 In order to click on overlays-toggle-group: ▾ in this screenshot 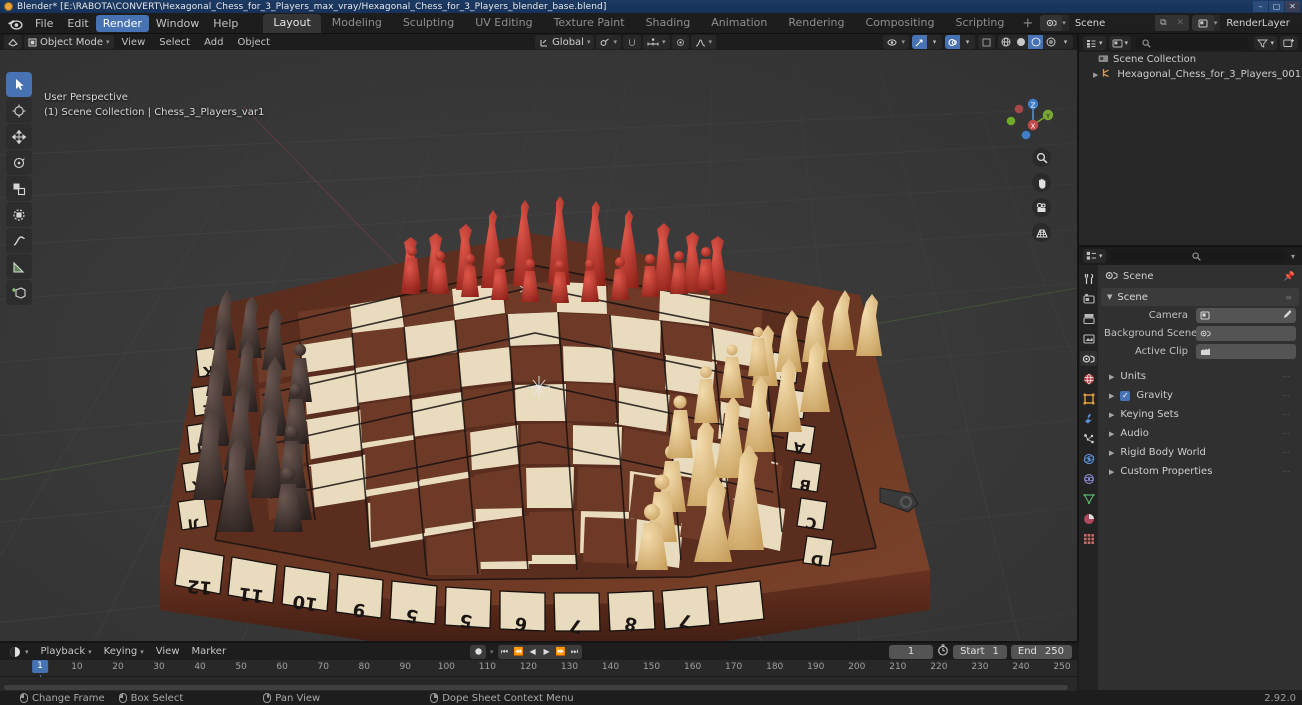, I will do `click(960, 42)`.